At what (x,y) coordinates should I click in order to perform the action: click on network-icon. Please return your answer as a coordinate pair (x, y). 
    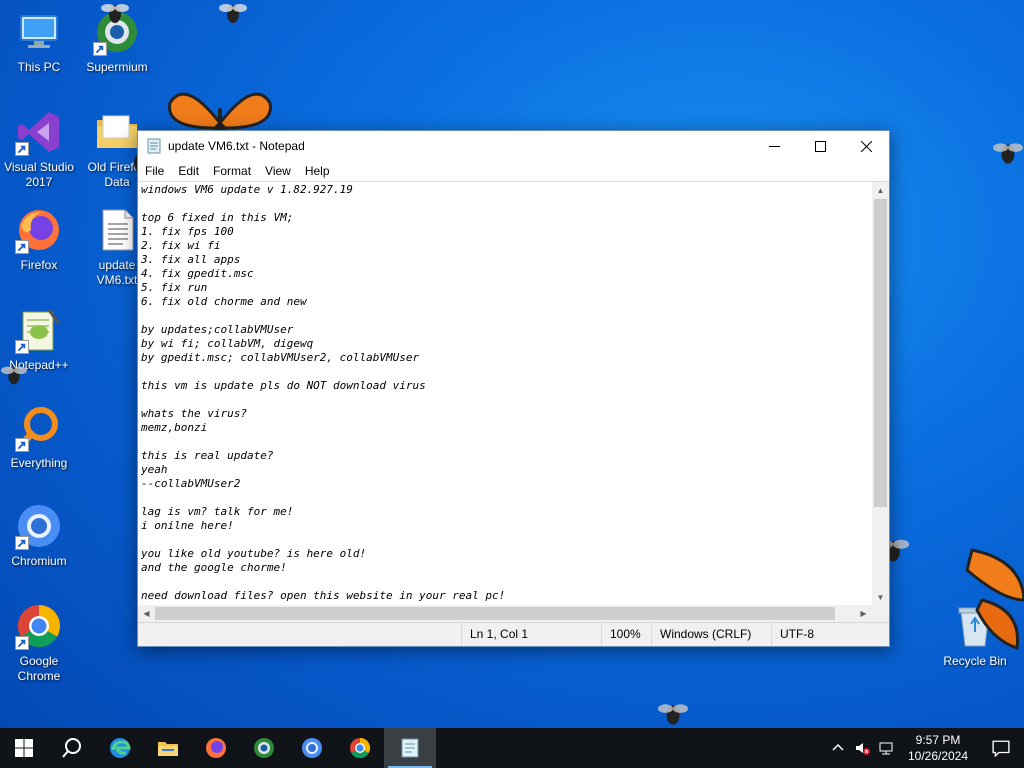
    Looking at the image, I should click on (886, 748).